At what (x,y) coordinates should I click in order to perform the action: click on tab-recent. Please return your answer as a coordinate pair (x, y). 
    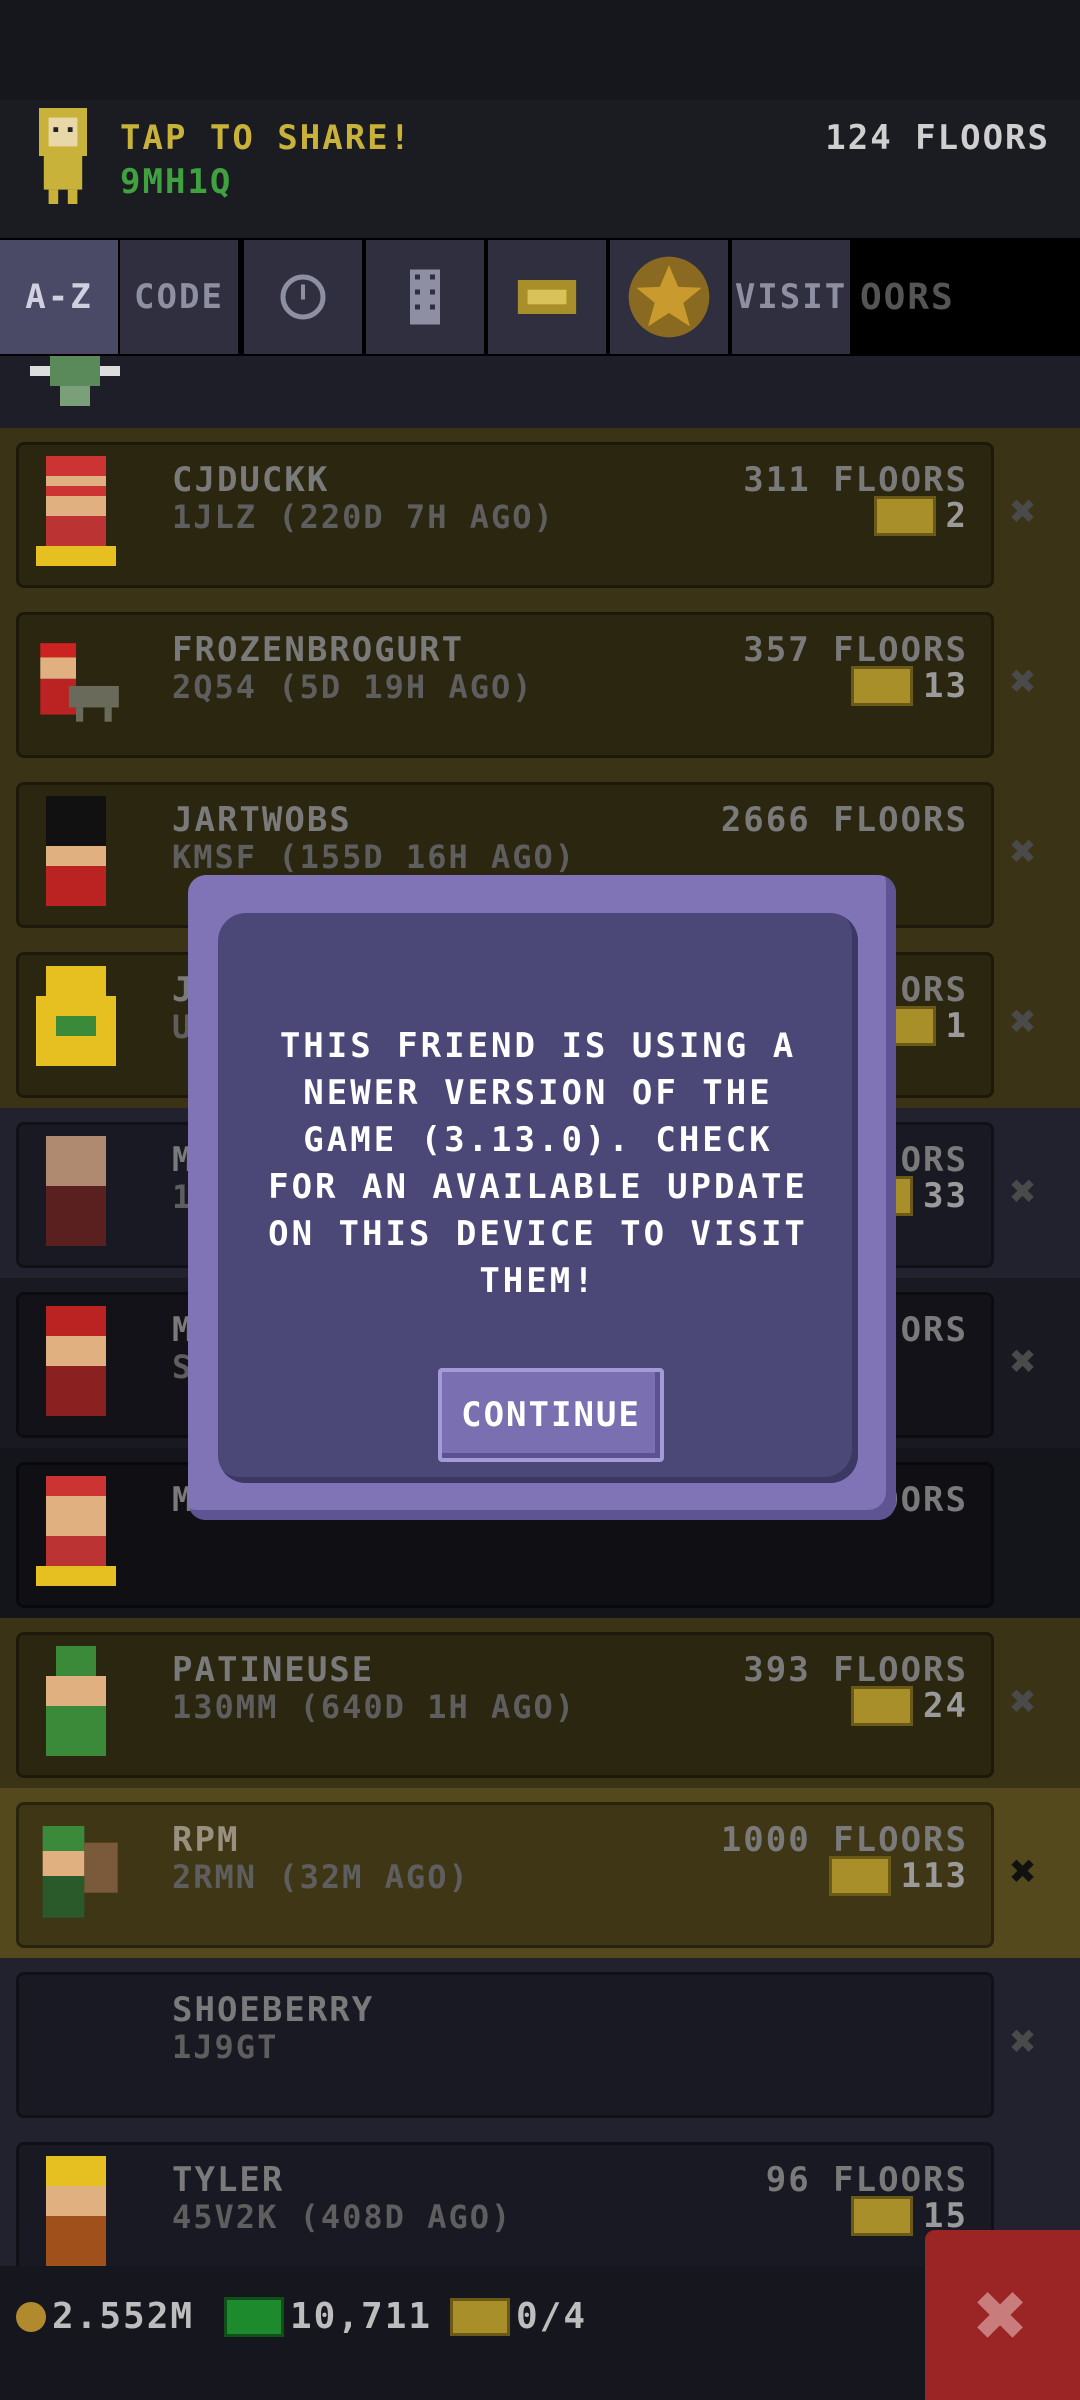
    Looking at the image, I should click on (303, 297).